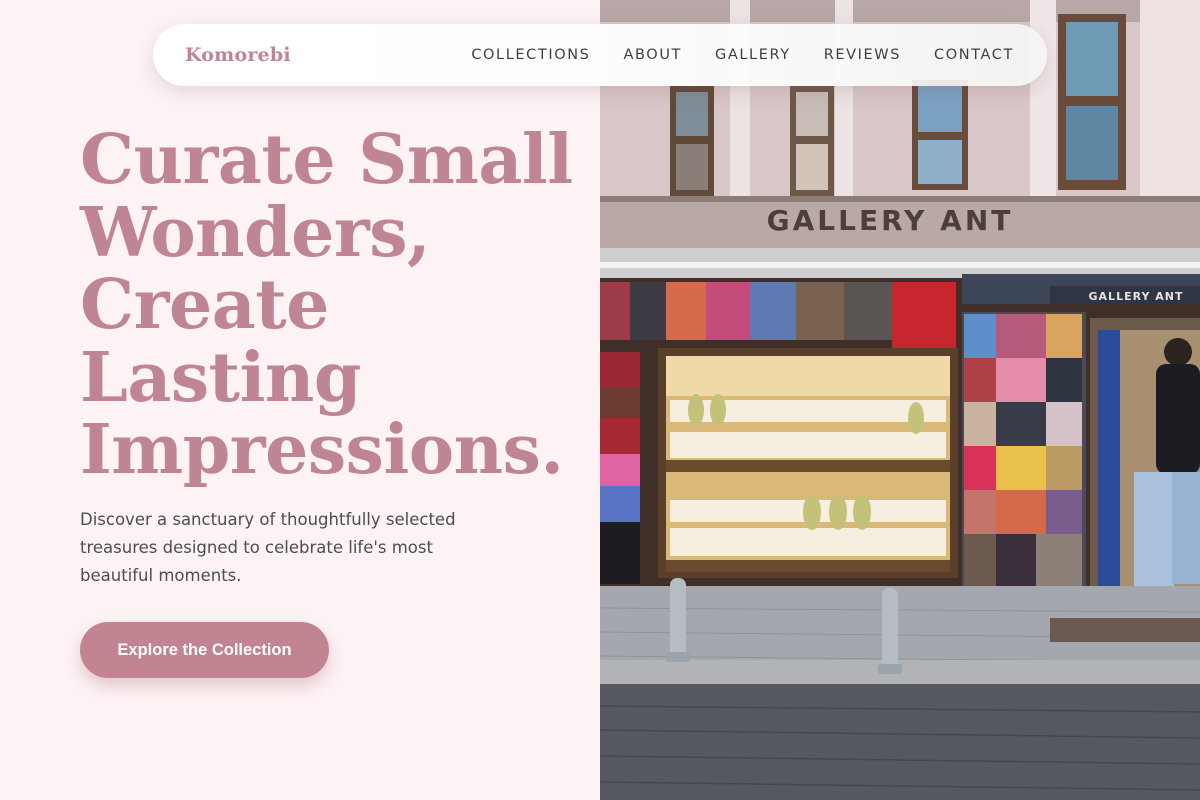 Image resolution: width=1200 pixels, height=800 pixels. I want to click on explore-collection-button: Explore the Collection, so click(204, 650).